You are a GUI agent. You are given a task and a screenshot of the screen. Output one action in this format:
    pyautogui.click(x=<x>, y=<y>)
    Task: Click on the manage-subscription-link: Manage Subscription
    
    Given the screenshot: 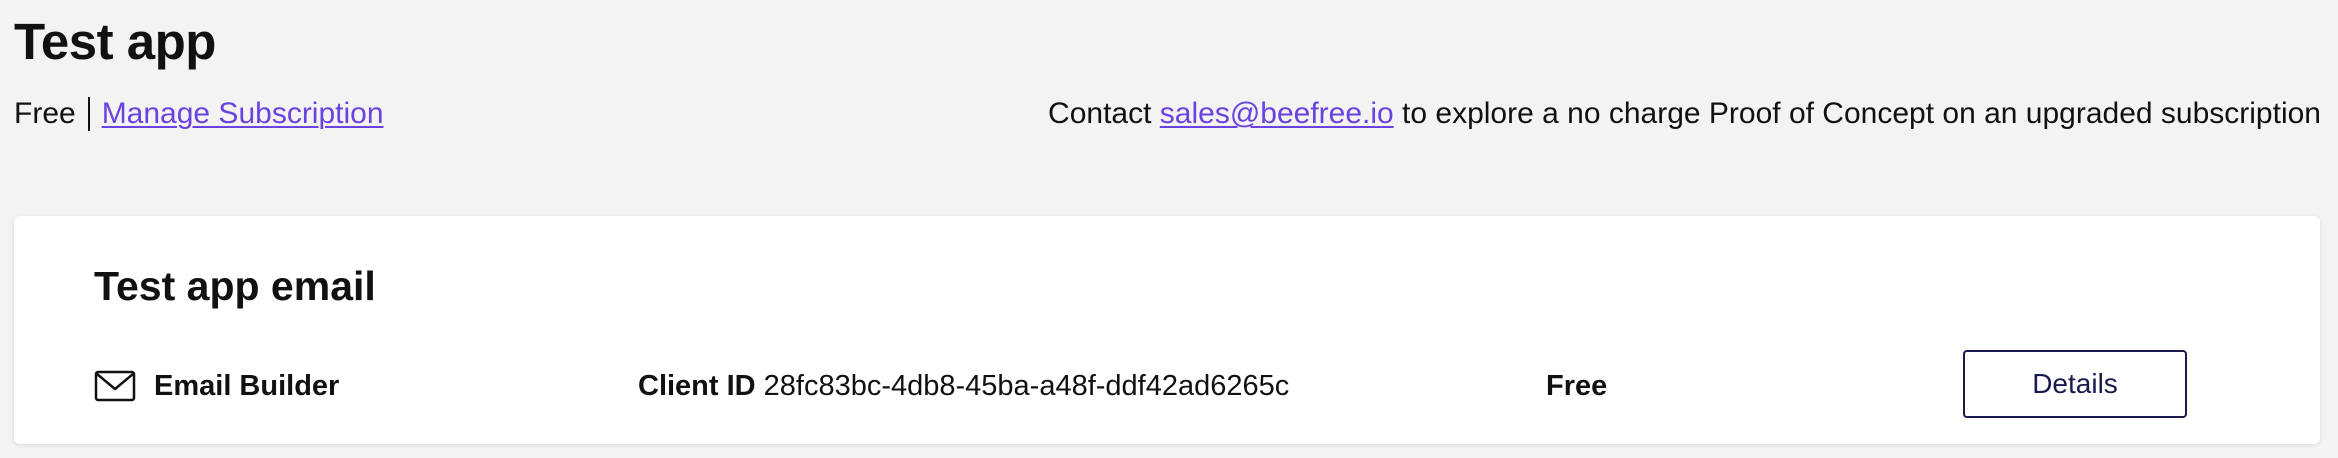 What is the action you would take?
    pyautogui.click(x=243, y=114)
    